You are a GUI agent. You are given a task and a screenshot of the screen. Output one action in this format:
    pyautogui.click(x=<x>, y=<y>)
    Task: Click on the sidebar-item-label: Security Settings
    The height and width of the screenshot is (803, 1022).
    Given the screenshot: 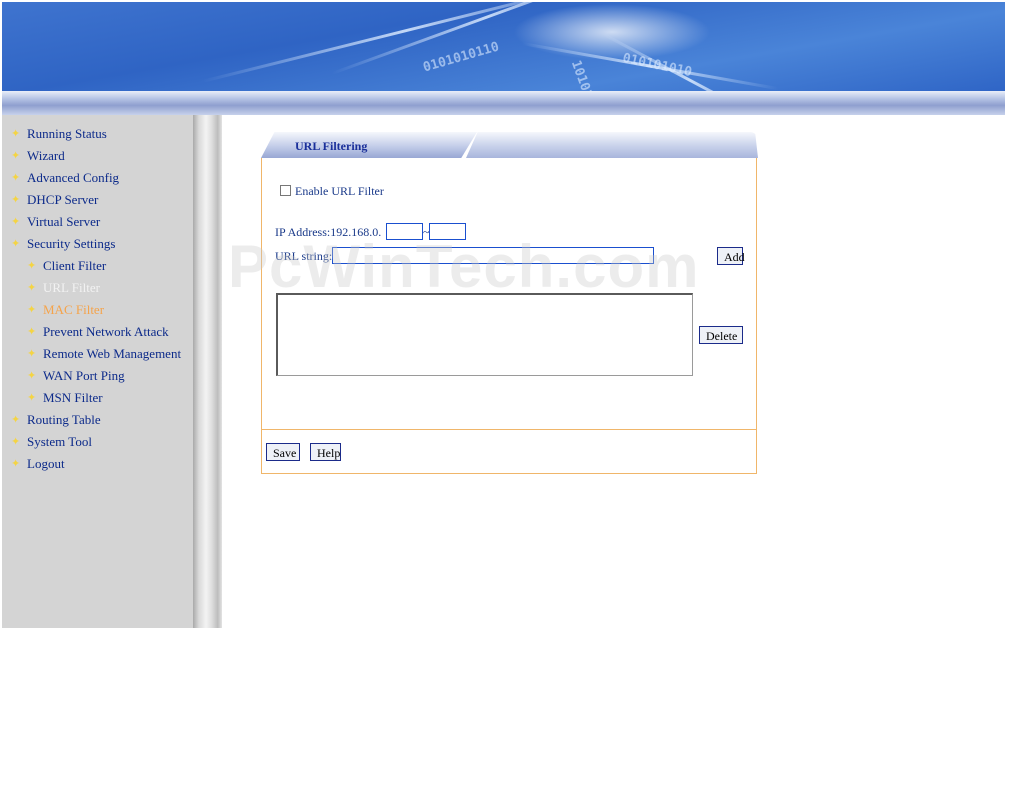 What is the action you would take?
    pyautogui.click(x=71, y=243)
    